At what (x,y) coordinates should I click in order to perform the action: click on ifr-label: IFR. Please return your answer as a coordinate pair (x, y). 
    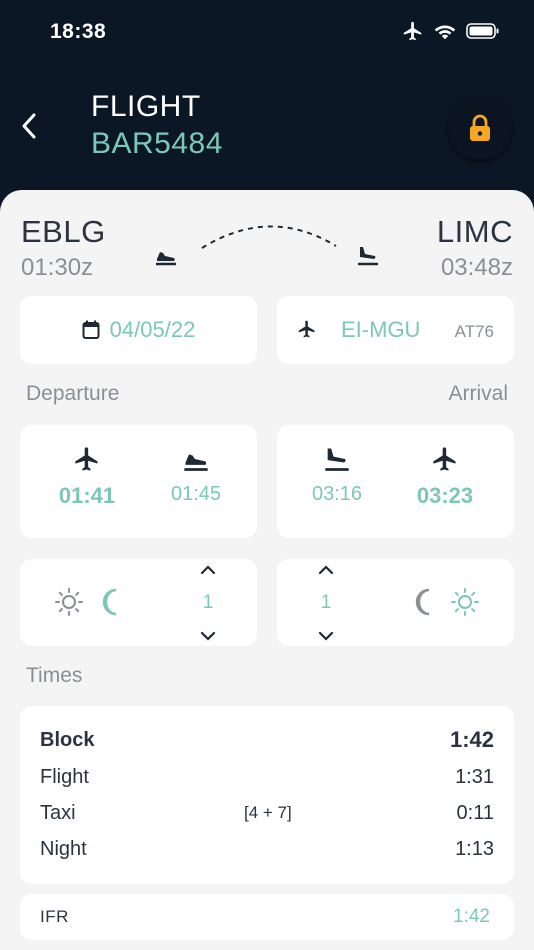
    Looking at the image, I should click on (54, 916).